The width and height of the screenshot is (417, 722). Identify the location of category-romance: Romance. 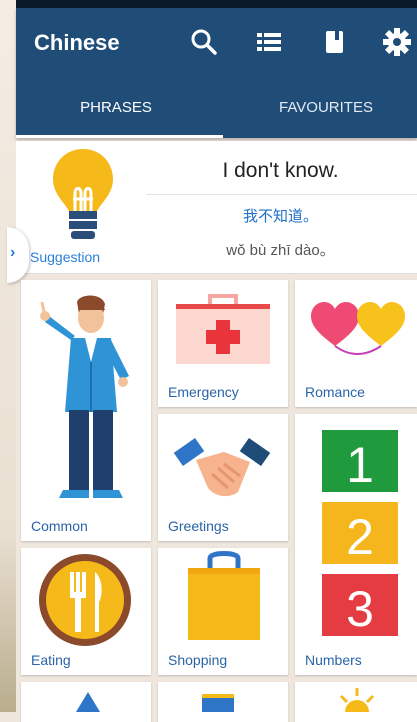
(356, 343).